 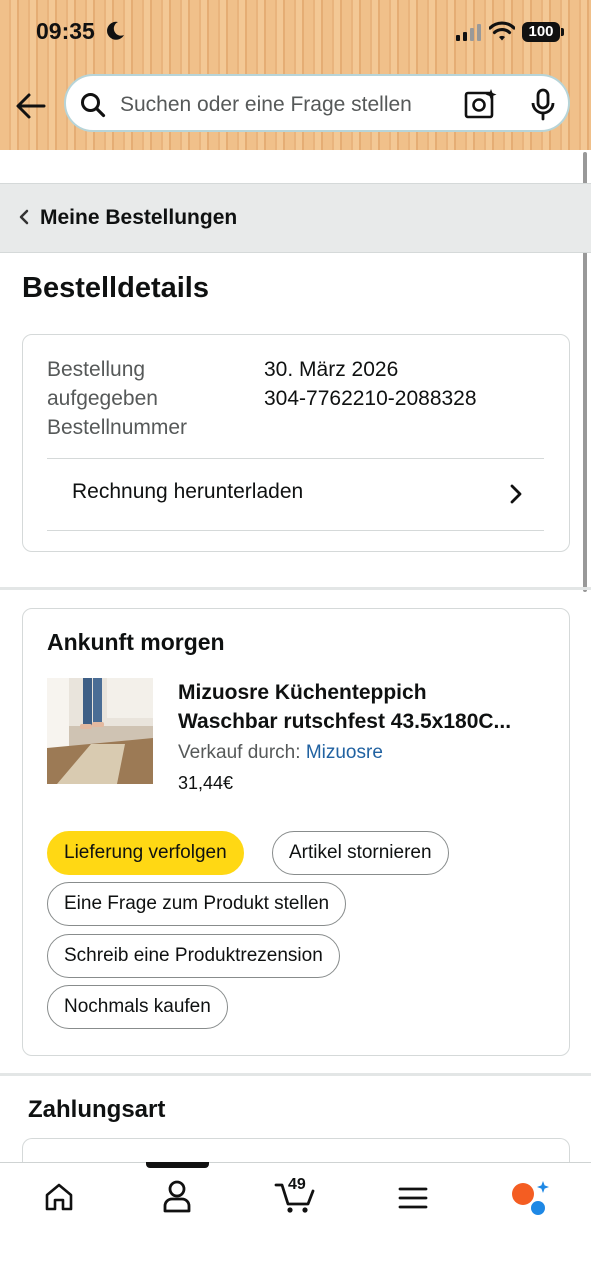 What do you see at coordinates (413, 1198) in the screenshot?
I see `menu-icon` at bounding box center [413, 1198].